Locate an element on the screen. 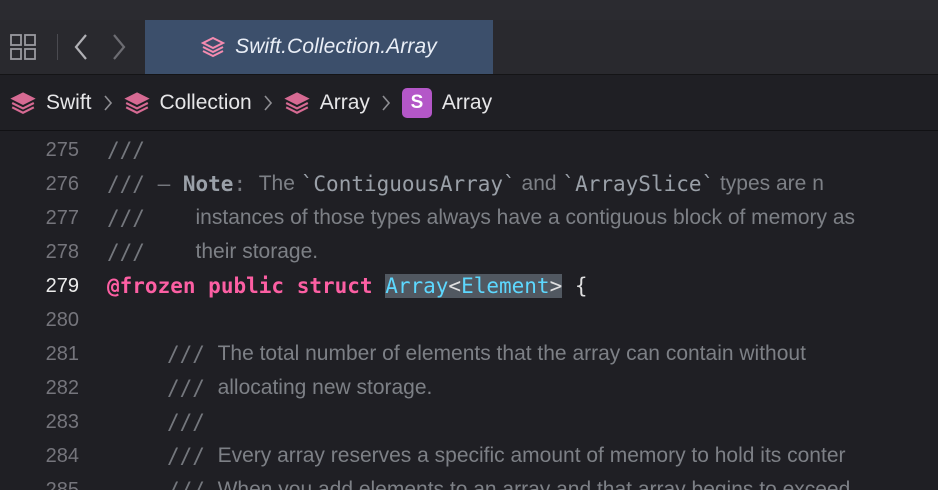 The image size is (938, 490). line-number: 283 is located at coordinates (62, 421).